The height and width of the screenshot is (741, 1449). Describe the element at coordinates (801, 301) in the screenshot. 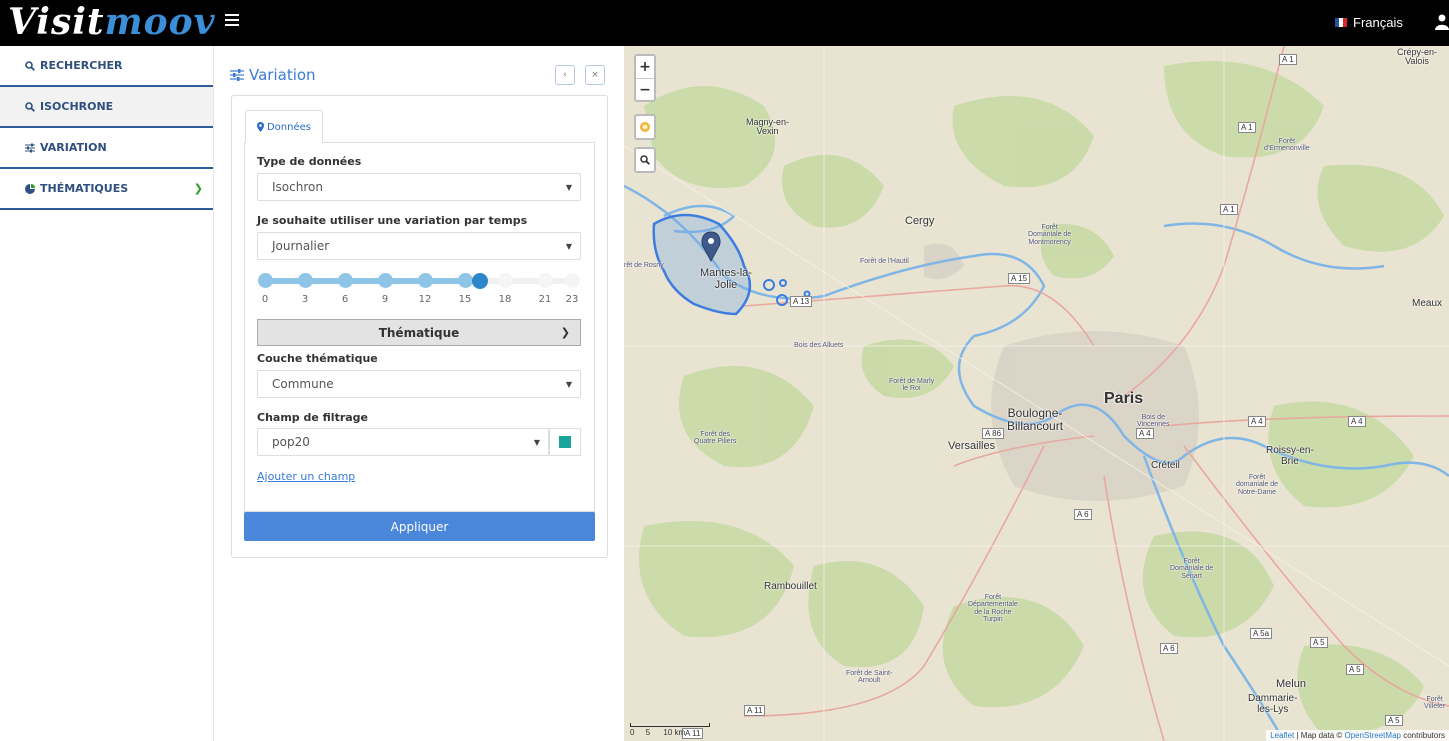

I see `road-shield: A 13` at that location.